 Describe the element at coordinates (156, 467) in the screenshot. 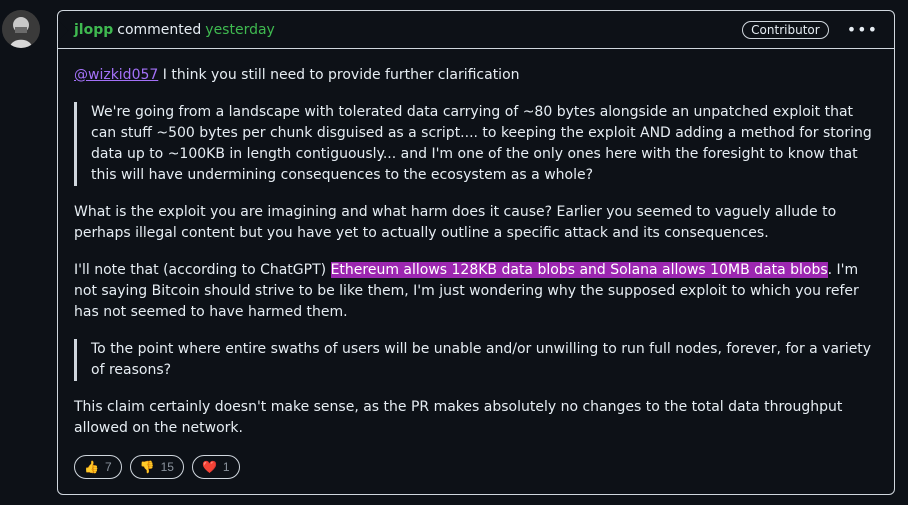

I see `reaction-thumbs-down-button: 👎 15` at that location.